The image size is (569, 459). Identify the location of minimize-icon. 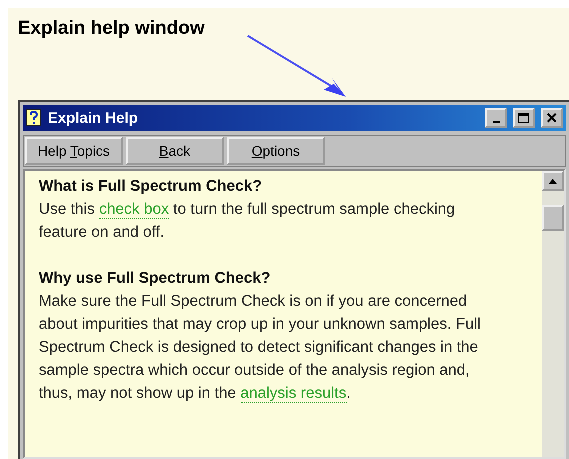
(496, 122).